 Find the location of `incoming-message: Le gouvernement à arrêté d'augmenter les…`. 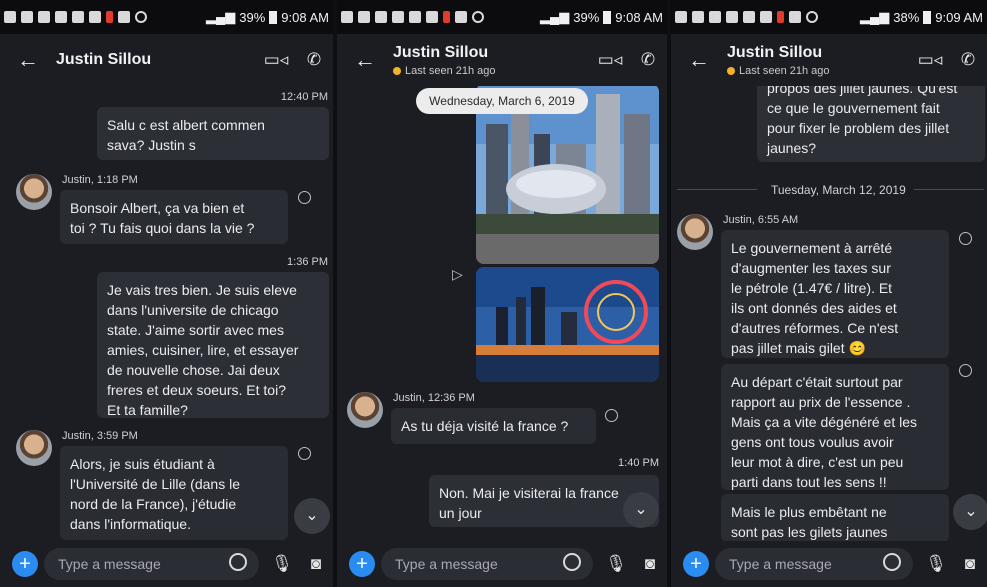

incoming-message: Le gouvernement à arrêté d'augmenter les… is located at coordinates (835, 294).